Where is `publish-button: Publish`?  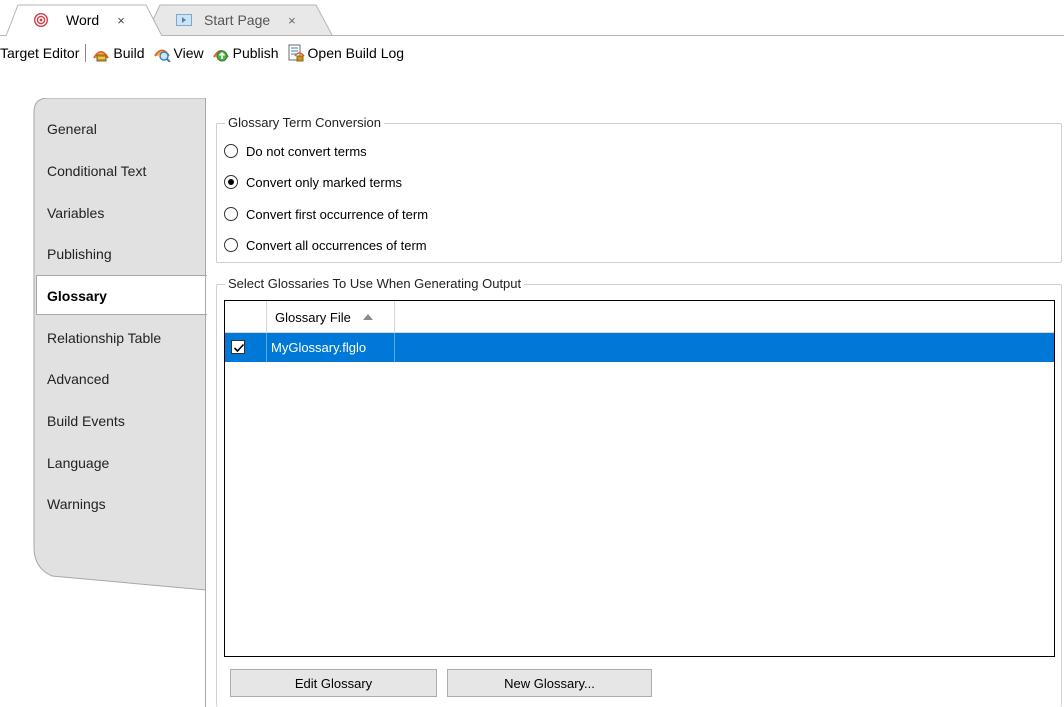
publish-button: Publish is located at coordinates (245, 53).